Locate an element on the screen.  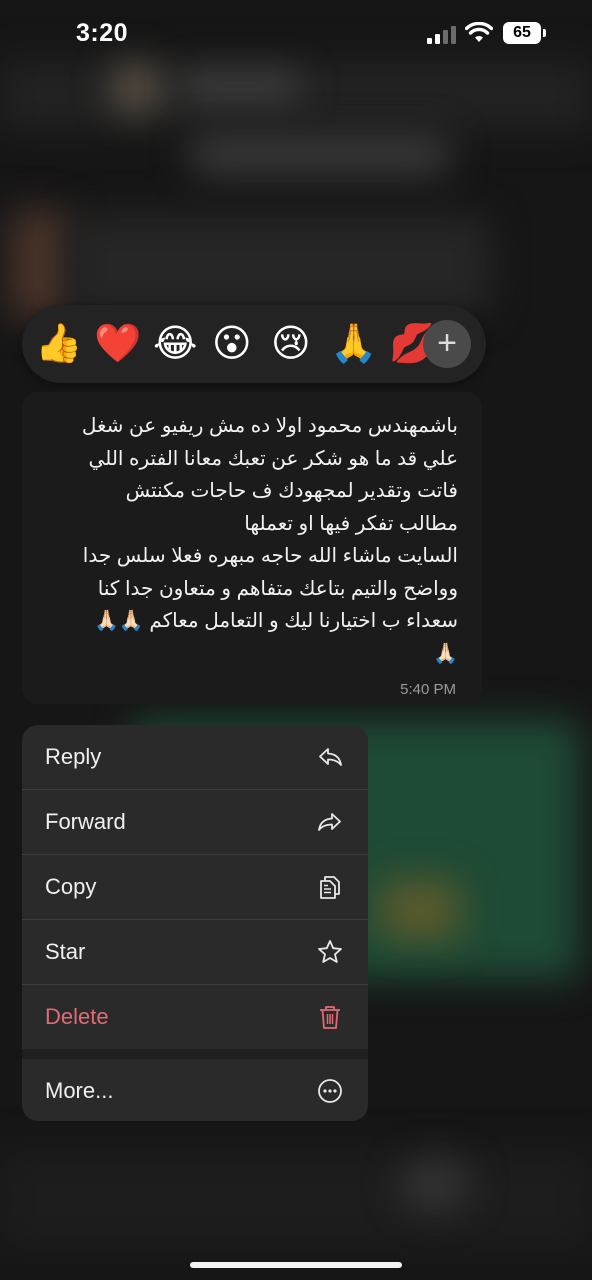
menu-item-forward: Forward is located at coordinates (195, 822).